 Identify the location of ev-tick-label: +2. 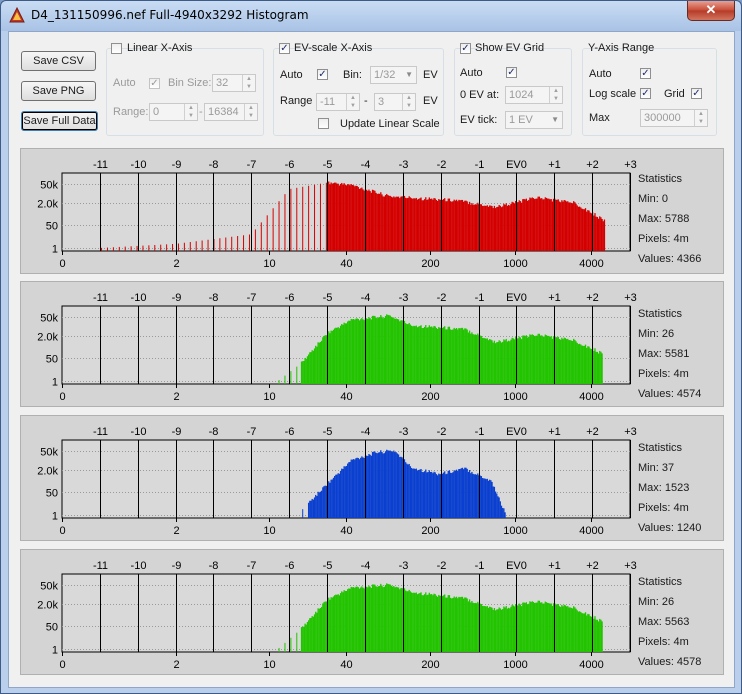
(592, 165).